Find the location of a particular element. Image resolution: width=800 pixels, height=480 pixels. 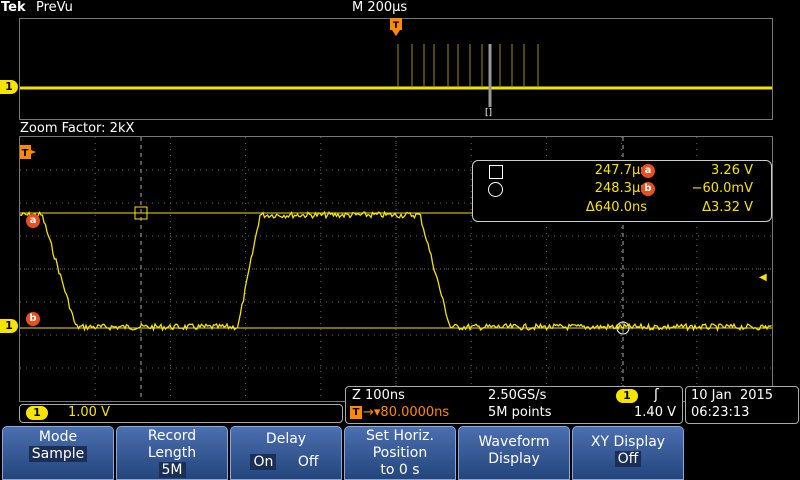

channel1-volts-per-div: 1.00 V is located at coordinates (89, 412).